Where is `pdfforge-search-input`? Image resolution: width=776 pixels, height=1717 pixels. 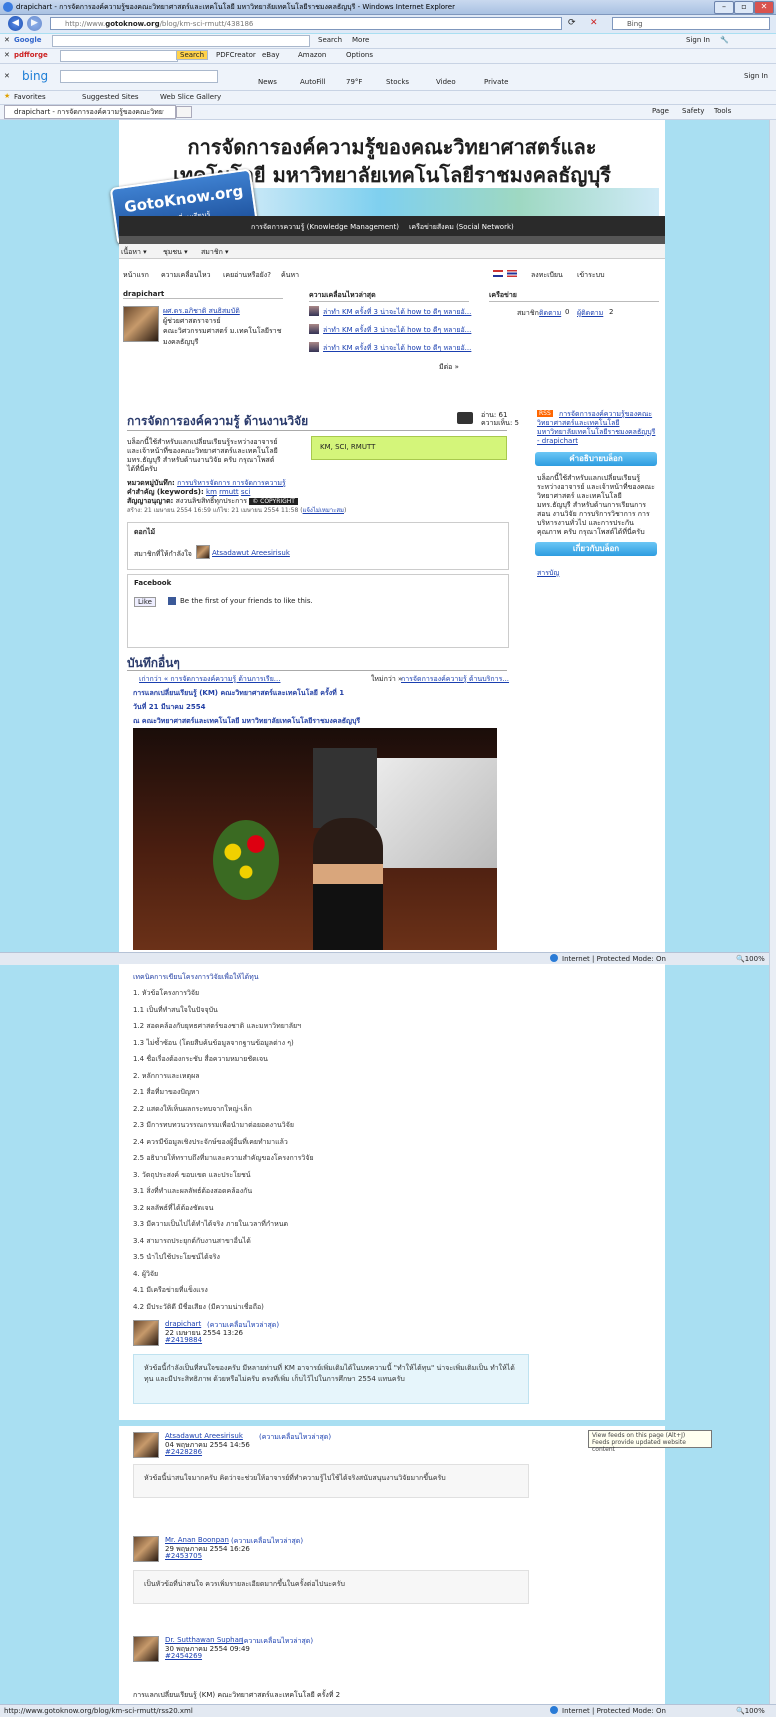
pdfforge-search-input is located at coordinates (119, 56).